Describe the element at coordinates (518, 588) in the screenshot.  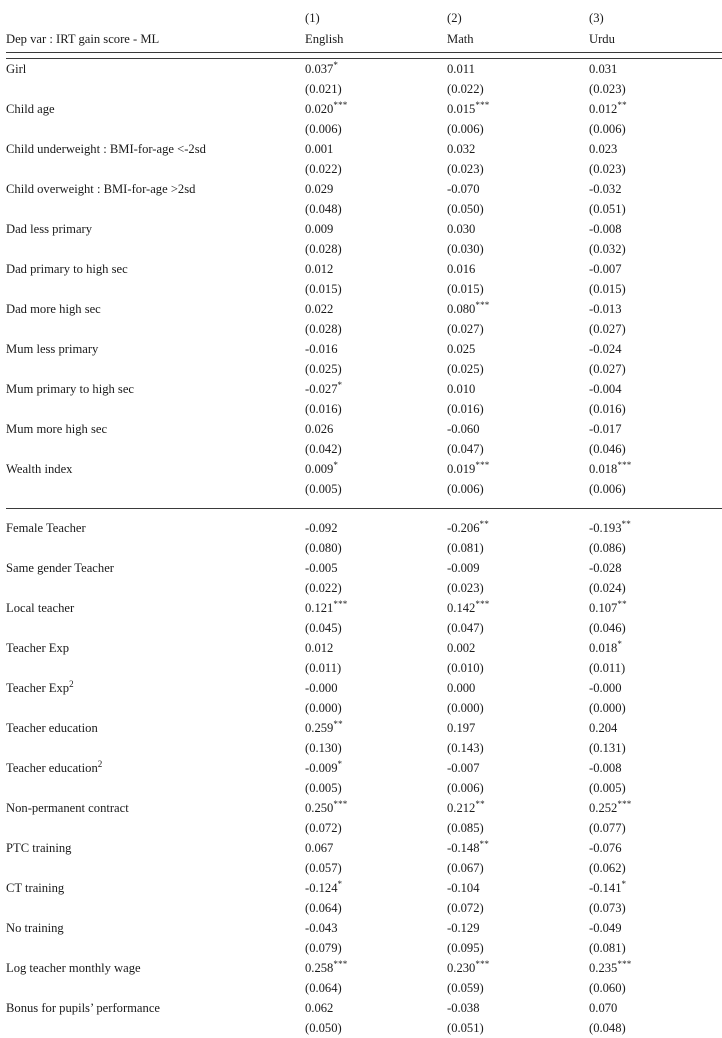
I see `std-error-cell: (0.023)` at that location.